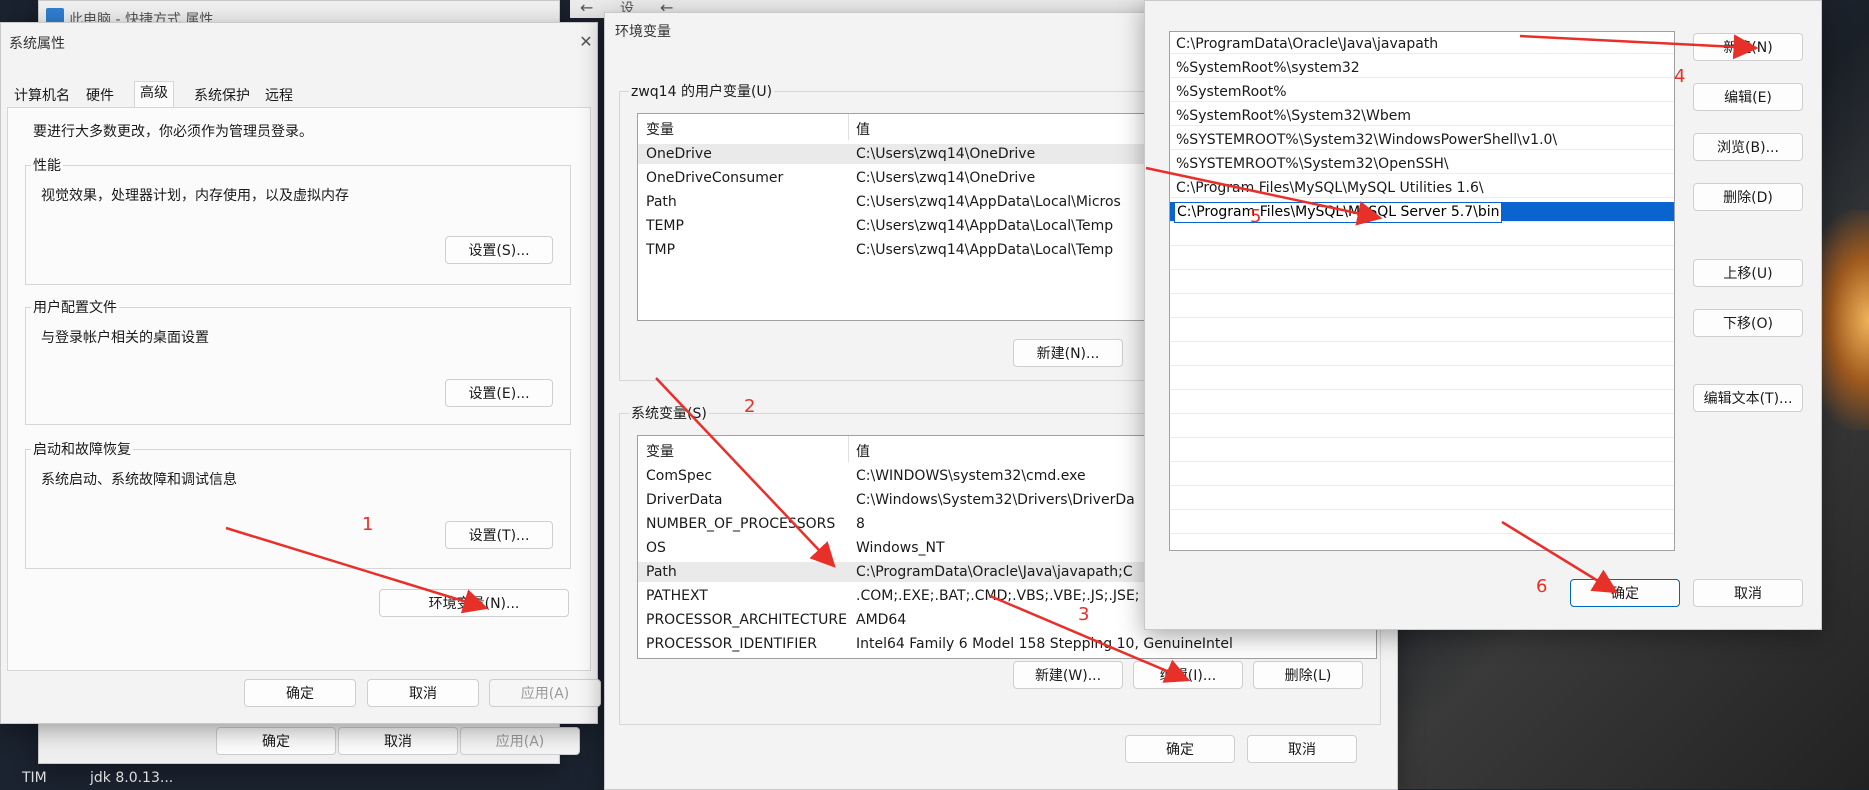 The height and width of the screenshot is (790, 1869). I want to click on row-var: PROCESSOR_ARCHITECTURE, so click(746, 620).